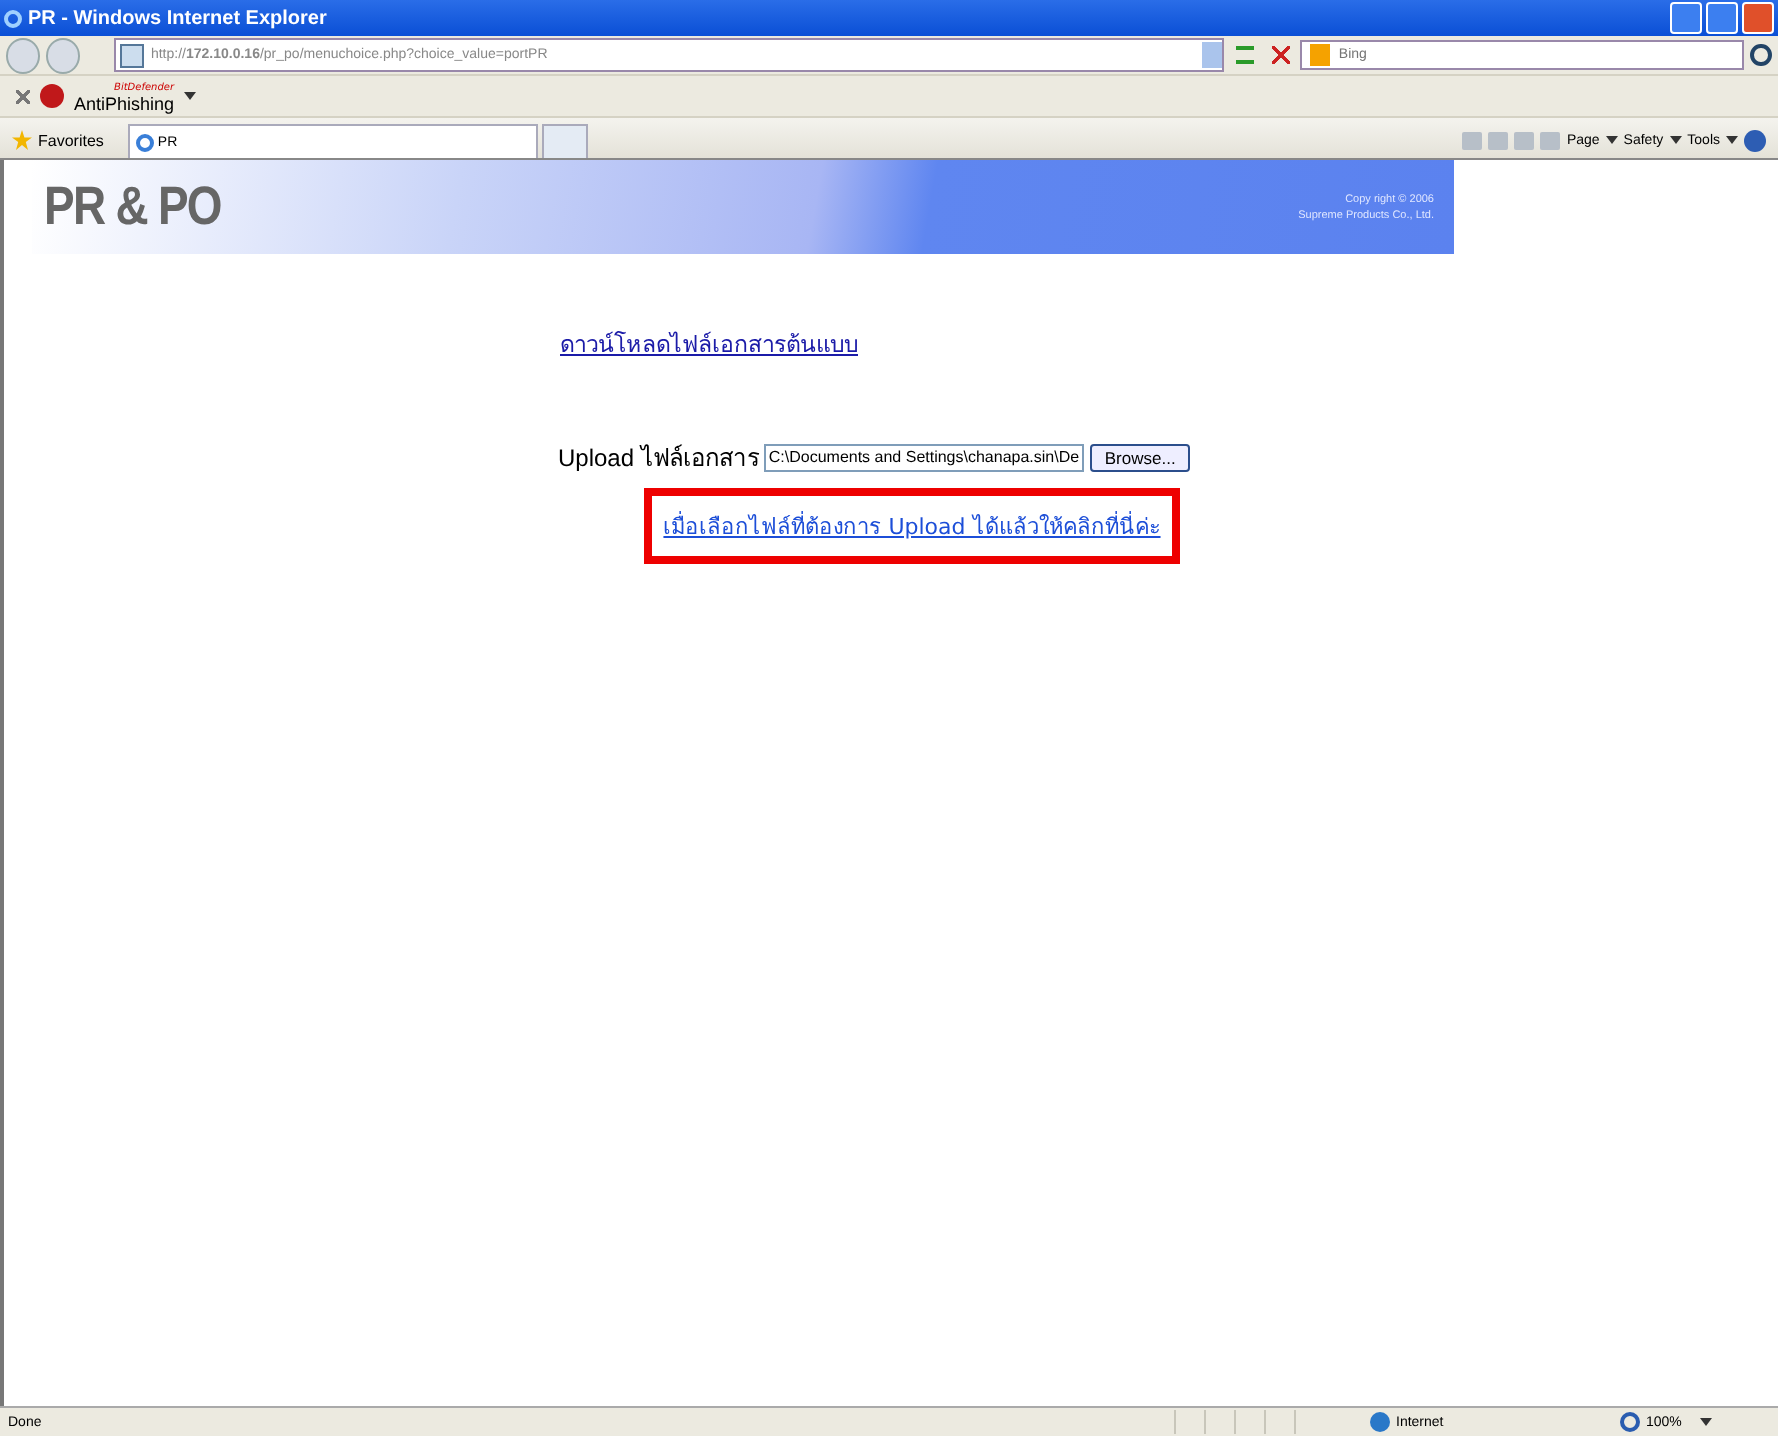 This screenshot has height=1436, width=1778. I want to click on close-button, so click(1758, 18).